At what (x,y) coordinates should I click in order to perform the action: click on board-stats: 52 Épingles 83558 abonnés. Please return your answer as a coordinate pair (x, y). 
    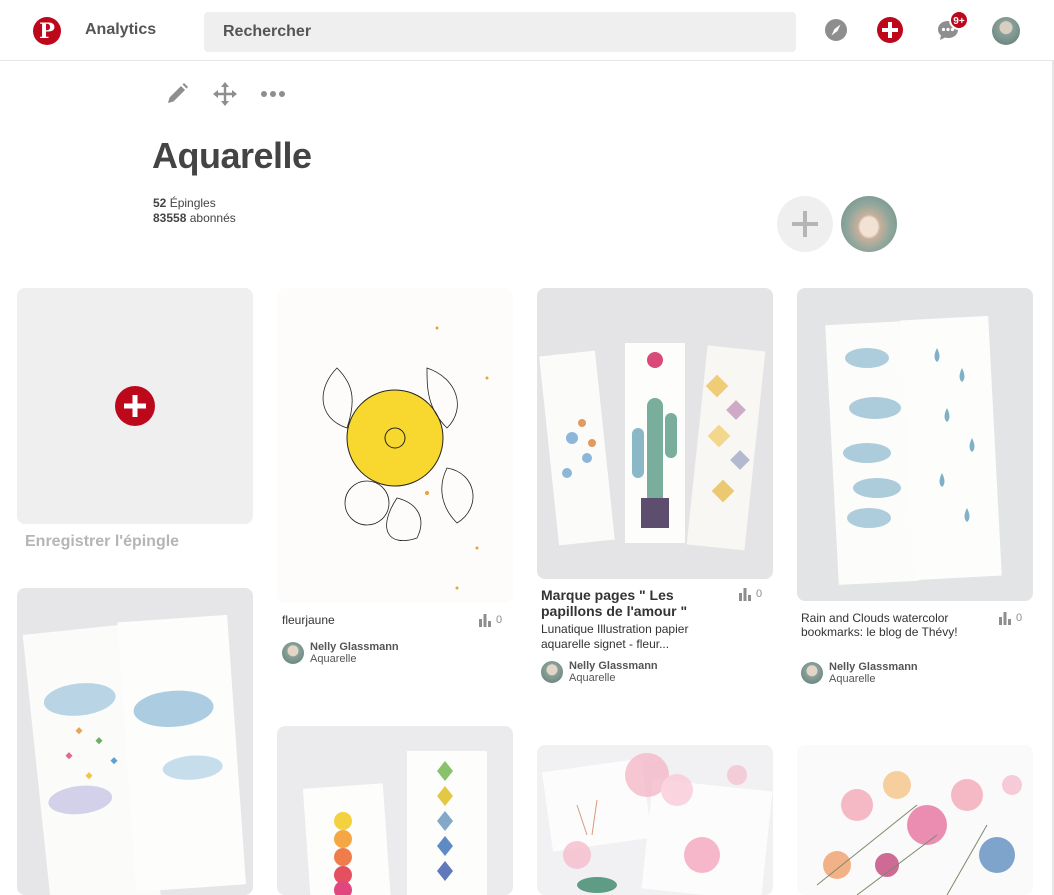
    Looking at the image, I should click on (194, 211).